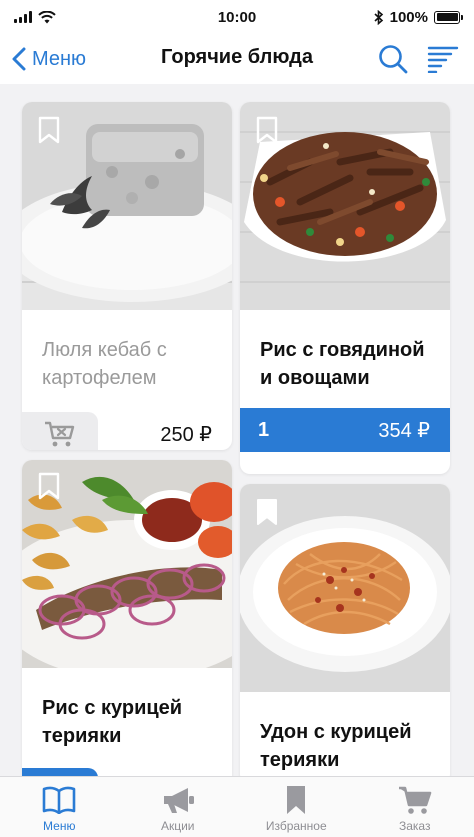  I want to click on search-icon, so click(393, 59).